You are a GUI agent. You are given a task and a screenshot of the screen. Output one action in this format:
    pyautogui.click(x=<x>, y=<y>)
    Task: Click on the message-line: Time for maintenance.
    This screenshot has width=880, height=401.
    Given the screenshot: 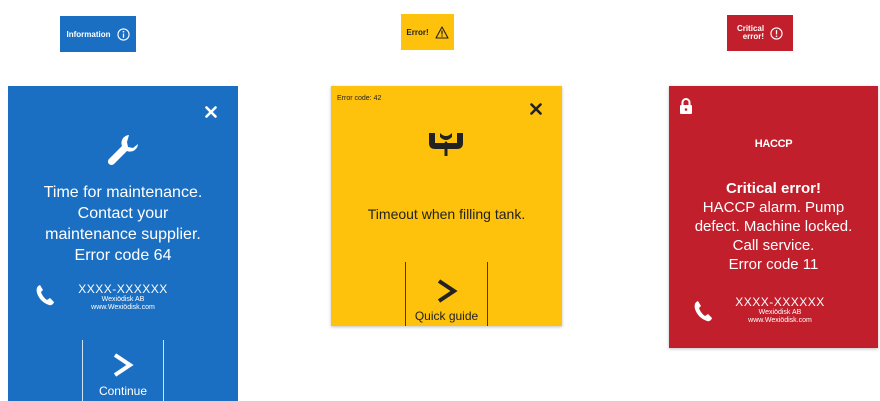 What is the action you would take?
    pyautogui.click(x=123, y=192)
    